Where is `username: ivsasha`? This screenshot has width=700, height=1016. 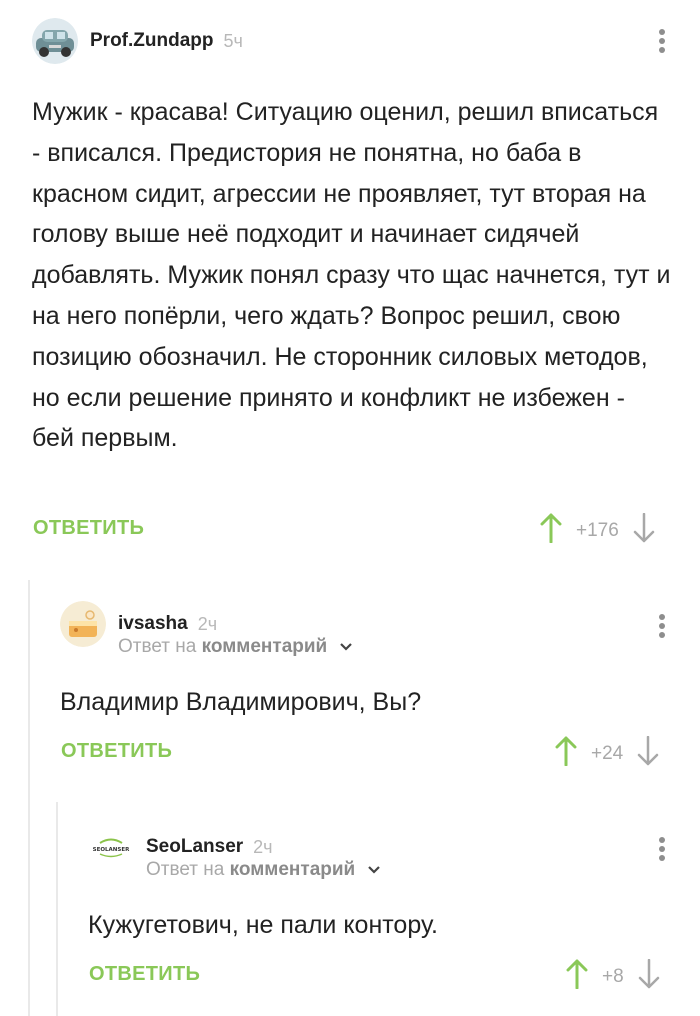 username: ivsasha is located at coordinates (153, 624).